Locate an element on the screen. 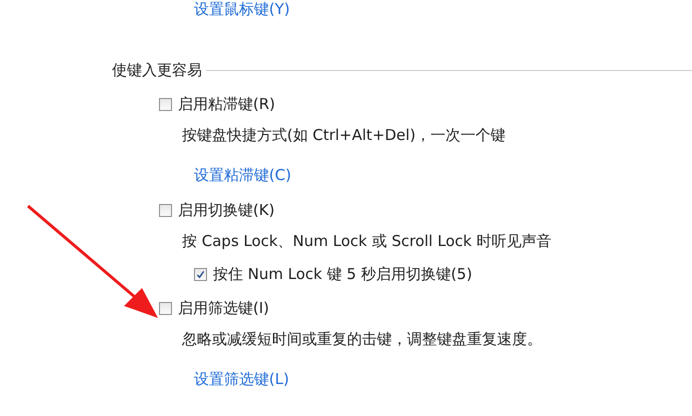 The image size is (692, 416). settings-link: 设置粘滞键(C) is located at coordinates (243, 175).